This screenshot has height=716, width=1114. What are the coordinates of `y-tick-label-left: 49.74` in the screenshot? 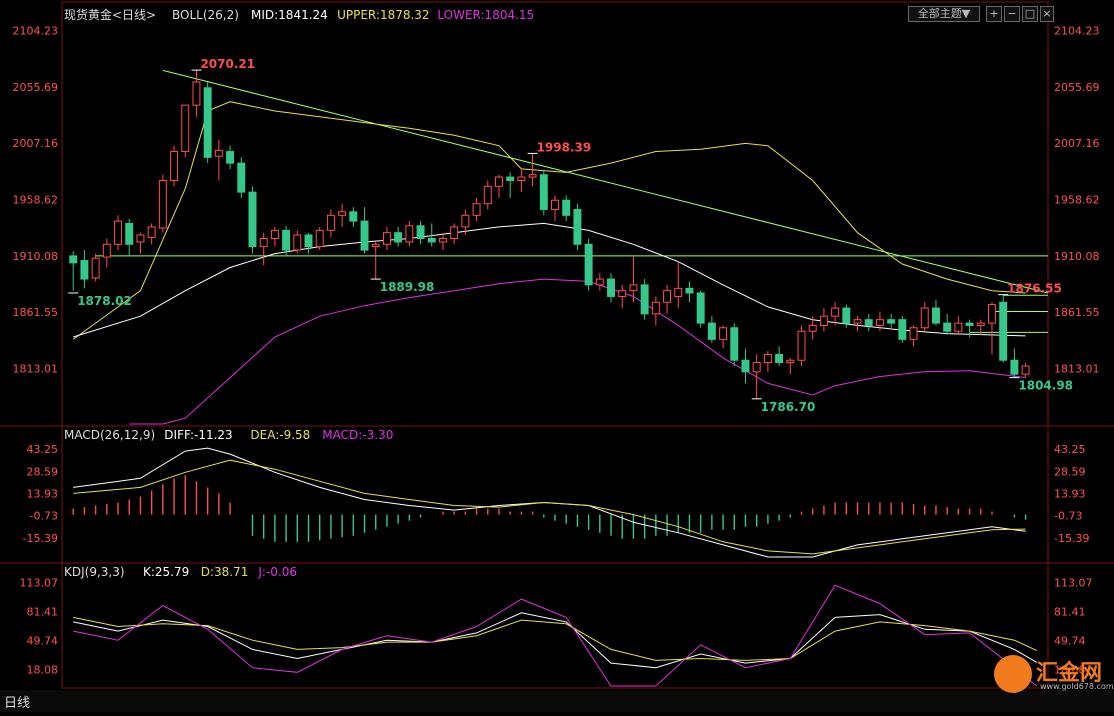 It's located at (43, 640).